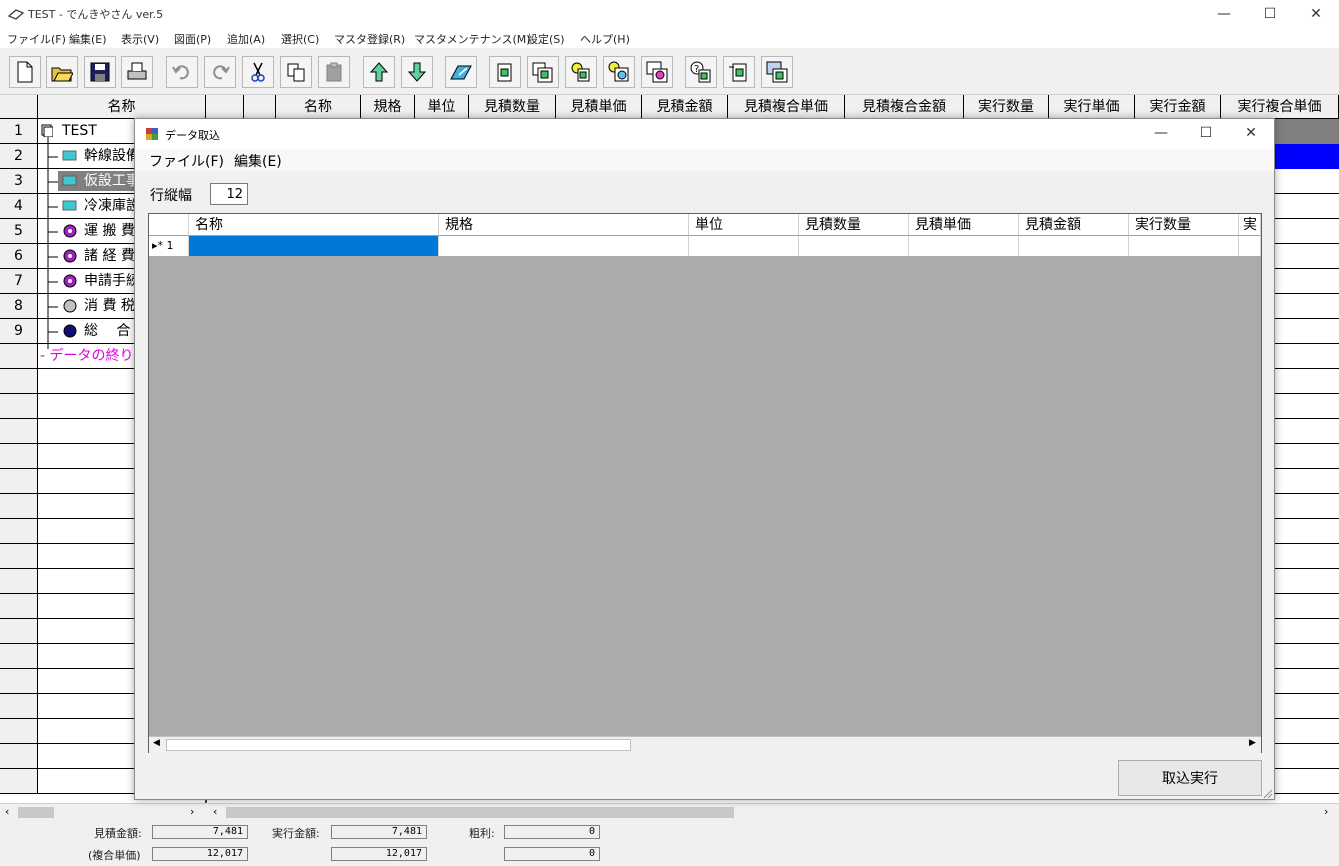  What do you see at coordinates (318, 107) in the screenshot?
I see `column-header-name: 名称` at bounding box center [318, 107].